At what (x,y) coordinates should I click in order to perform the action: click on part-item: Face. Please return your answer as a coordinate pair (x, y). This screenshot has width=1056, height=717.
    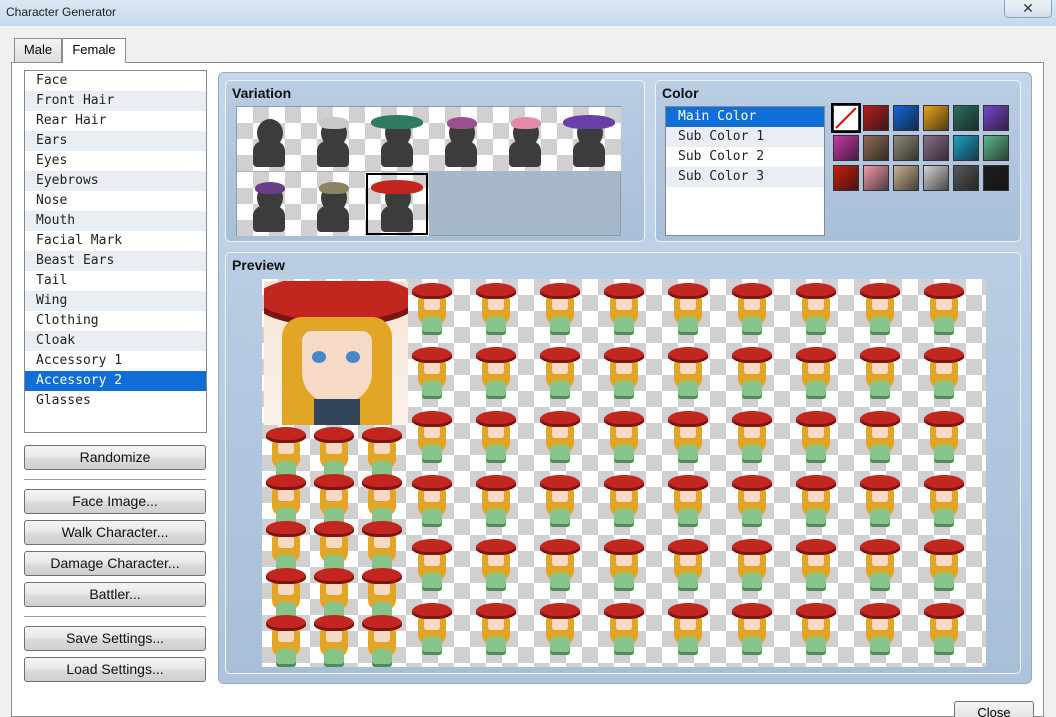
    Looking at the image, I should click on (115, 81).